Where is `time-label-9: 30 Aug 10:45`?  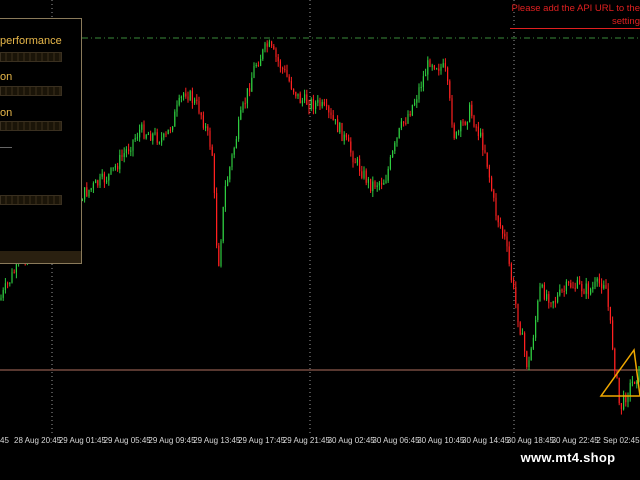
time-label-9: 30 Aug 10:45 is located at coordinates (441, 440).